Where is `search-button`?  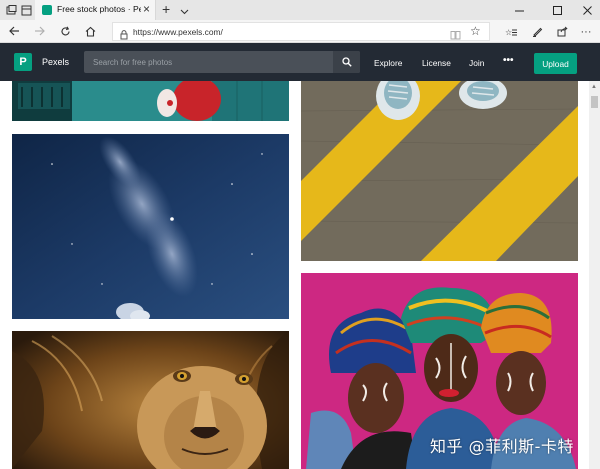 search-button is located at coordinates (346, 62).